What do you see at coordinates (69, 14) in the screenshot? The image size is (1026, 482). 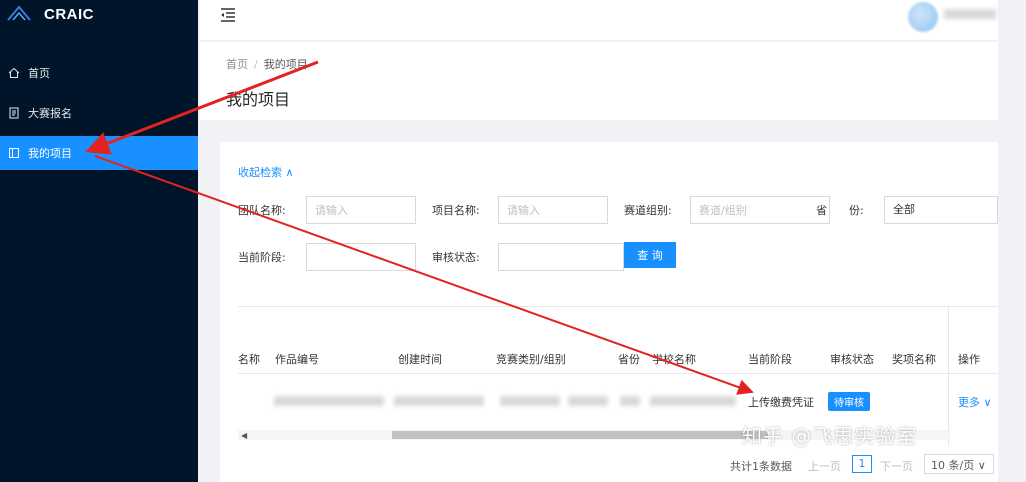 I see `app-name: CRAIC` at bounding box center [69, 14].